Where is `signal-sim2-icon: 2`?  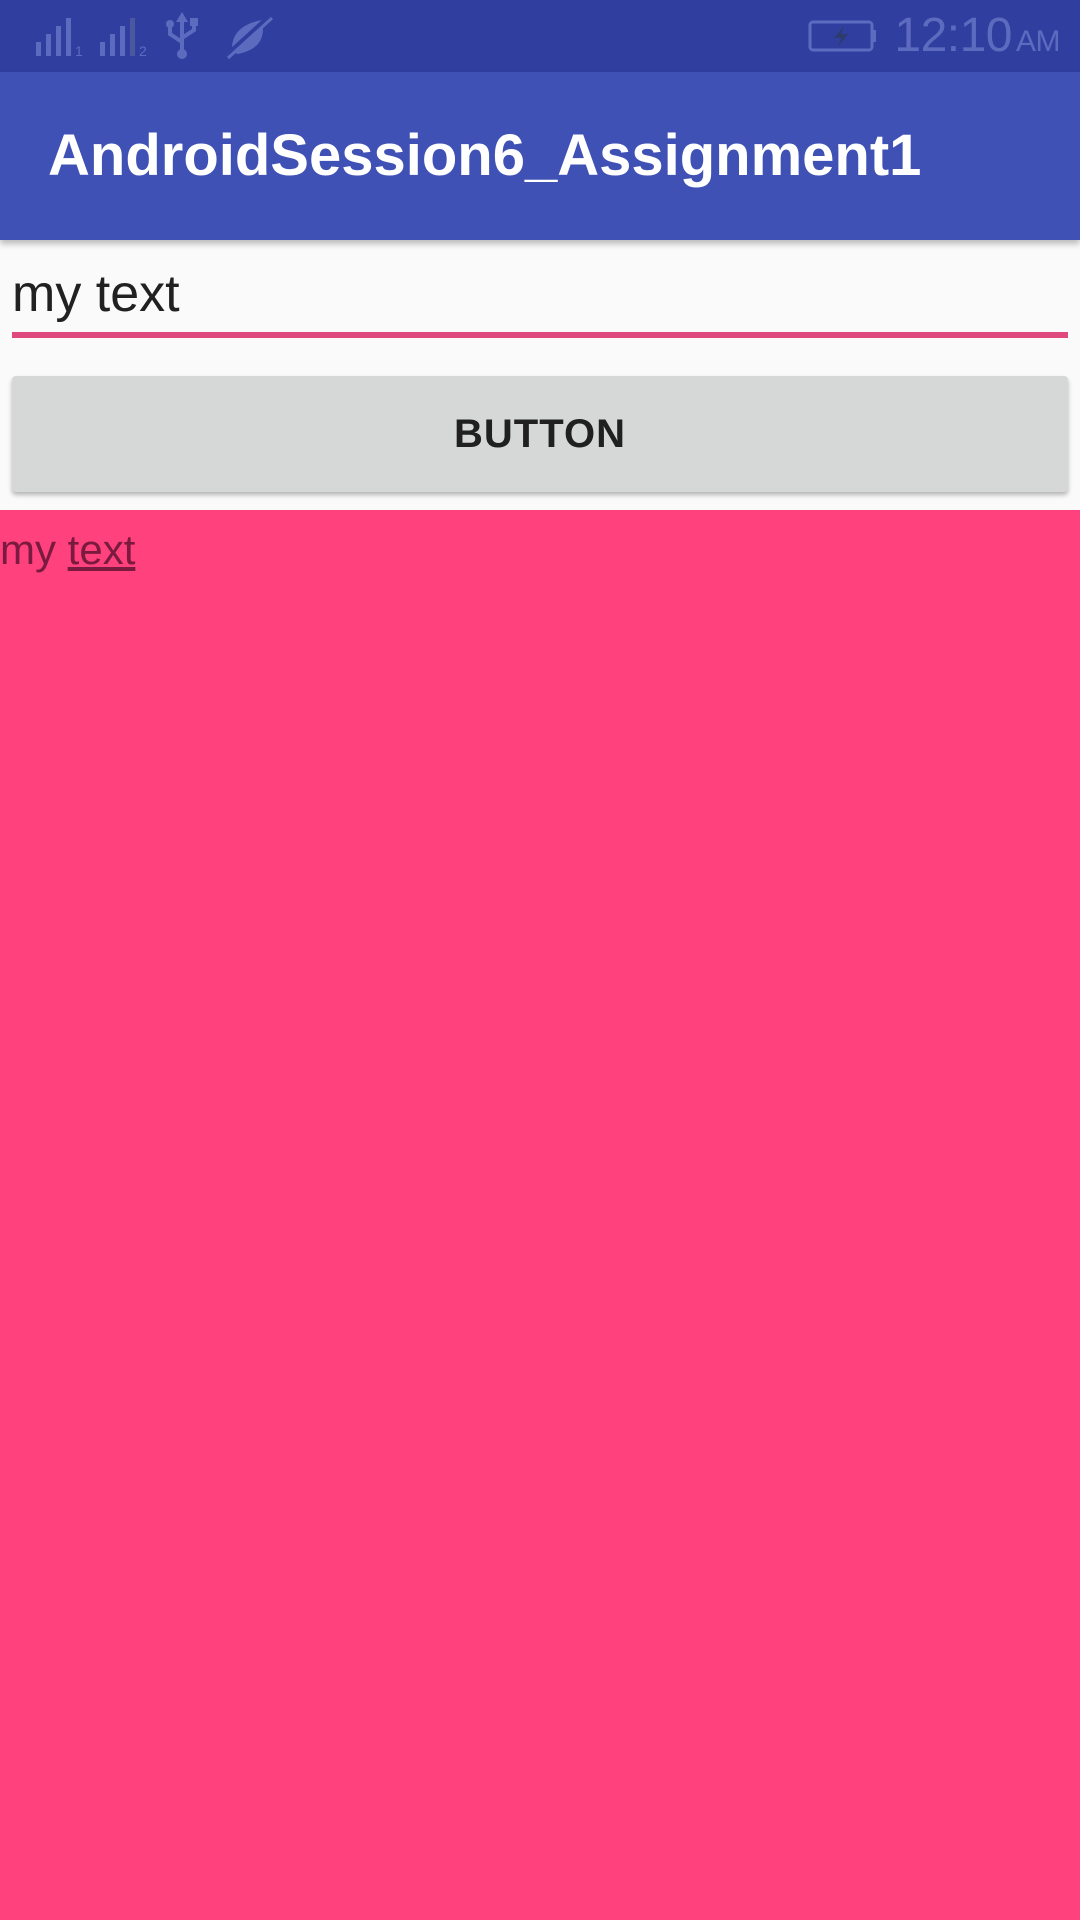
signal-sim2-icon: 2 is located at coordinates (124, 38).